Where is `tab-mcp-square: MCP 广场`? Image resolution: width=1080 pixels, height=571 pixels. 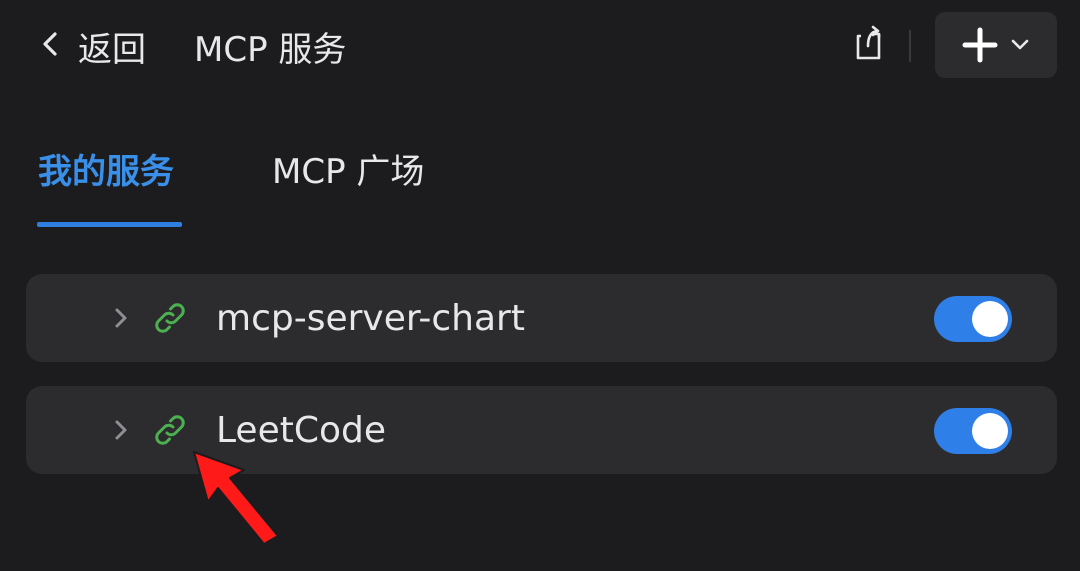
tab-mcp-square: MCP 广场 is located at coordinates (348, 168).